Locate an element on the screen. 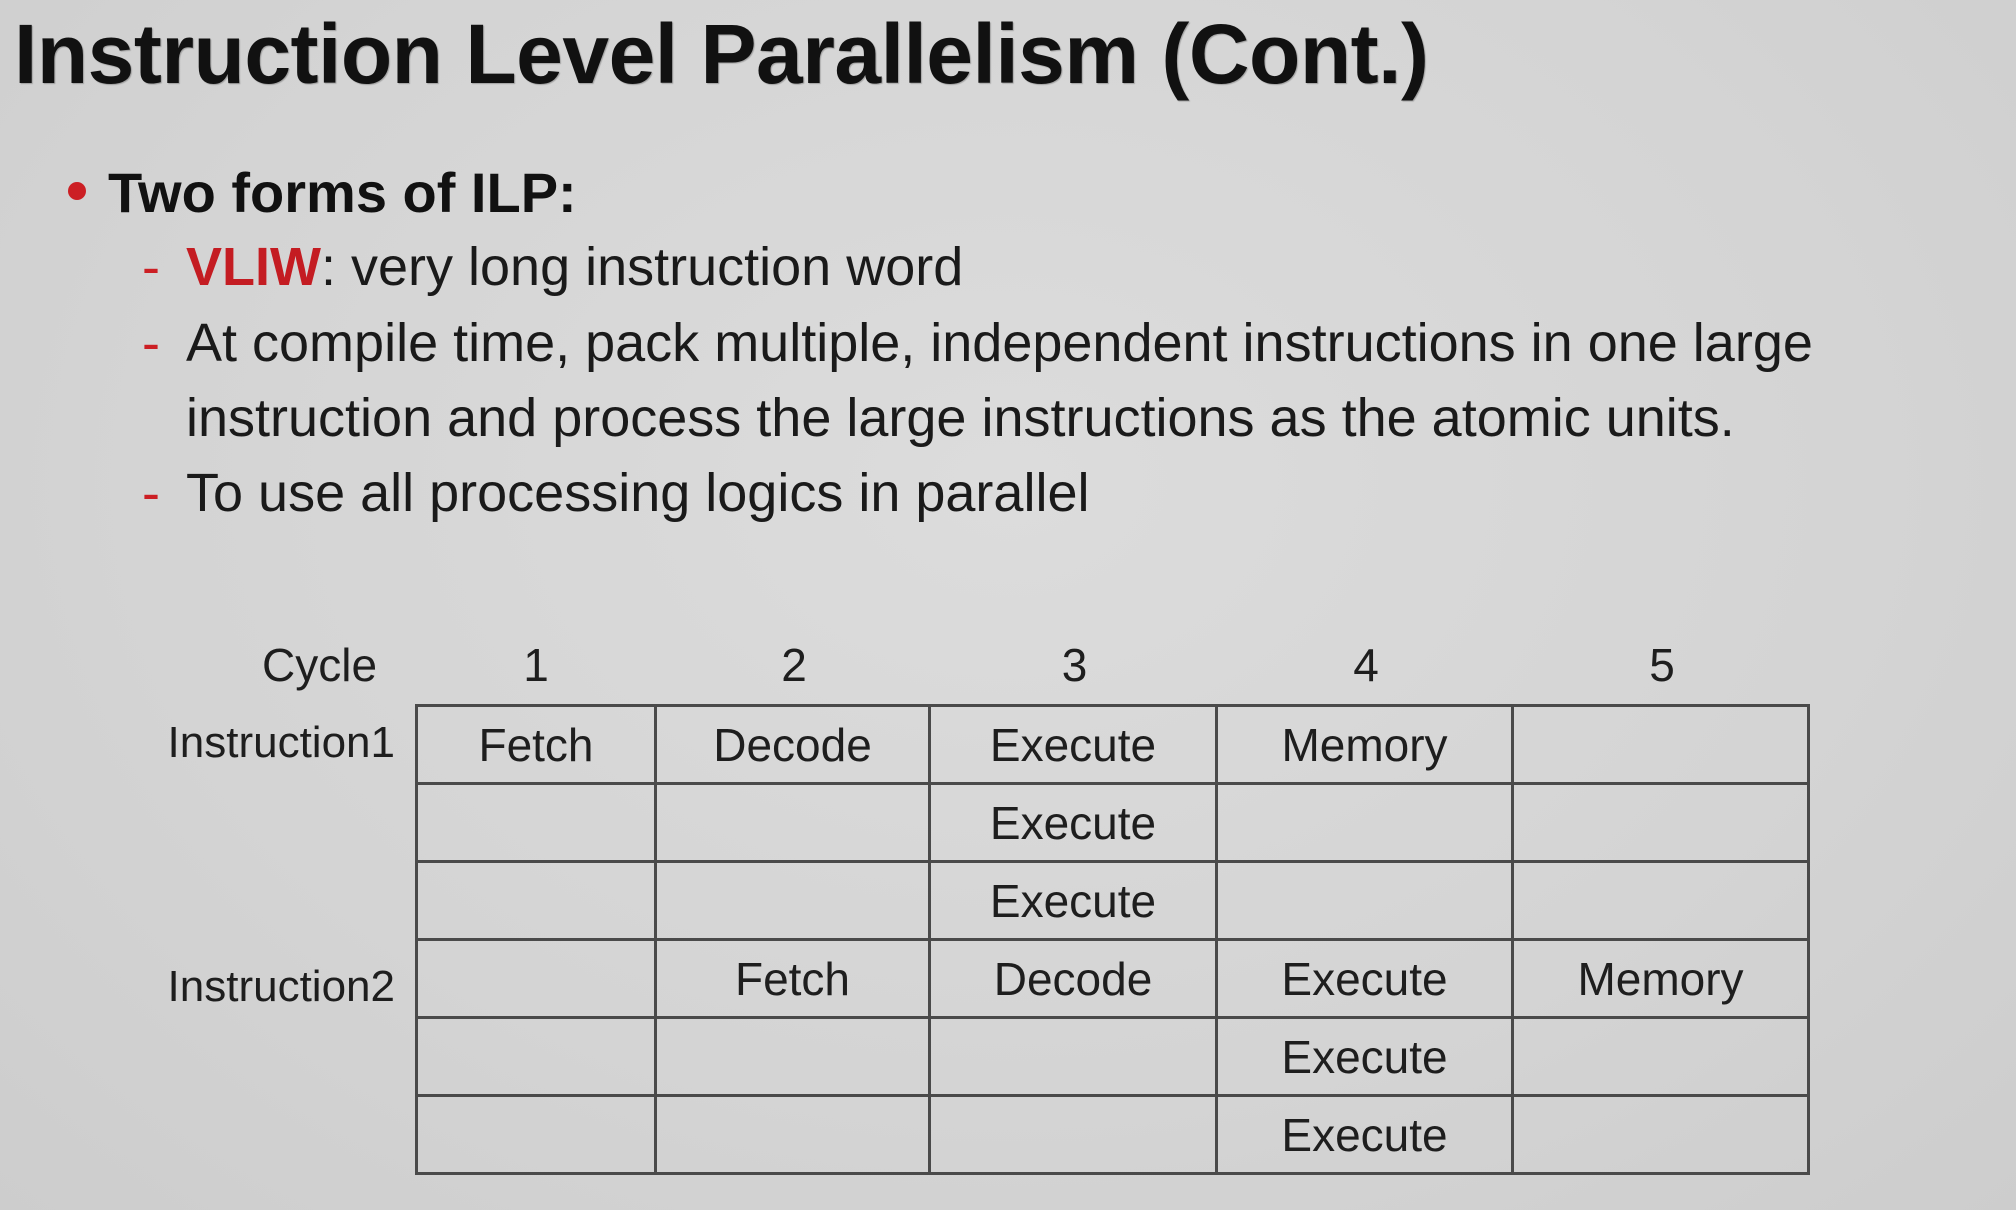 The height and width of the screenshot is (1210, 2016). cycle-header-3: 3 is located at coordinates (1074, 665).